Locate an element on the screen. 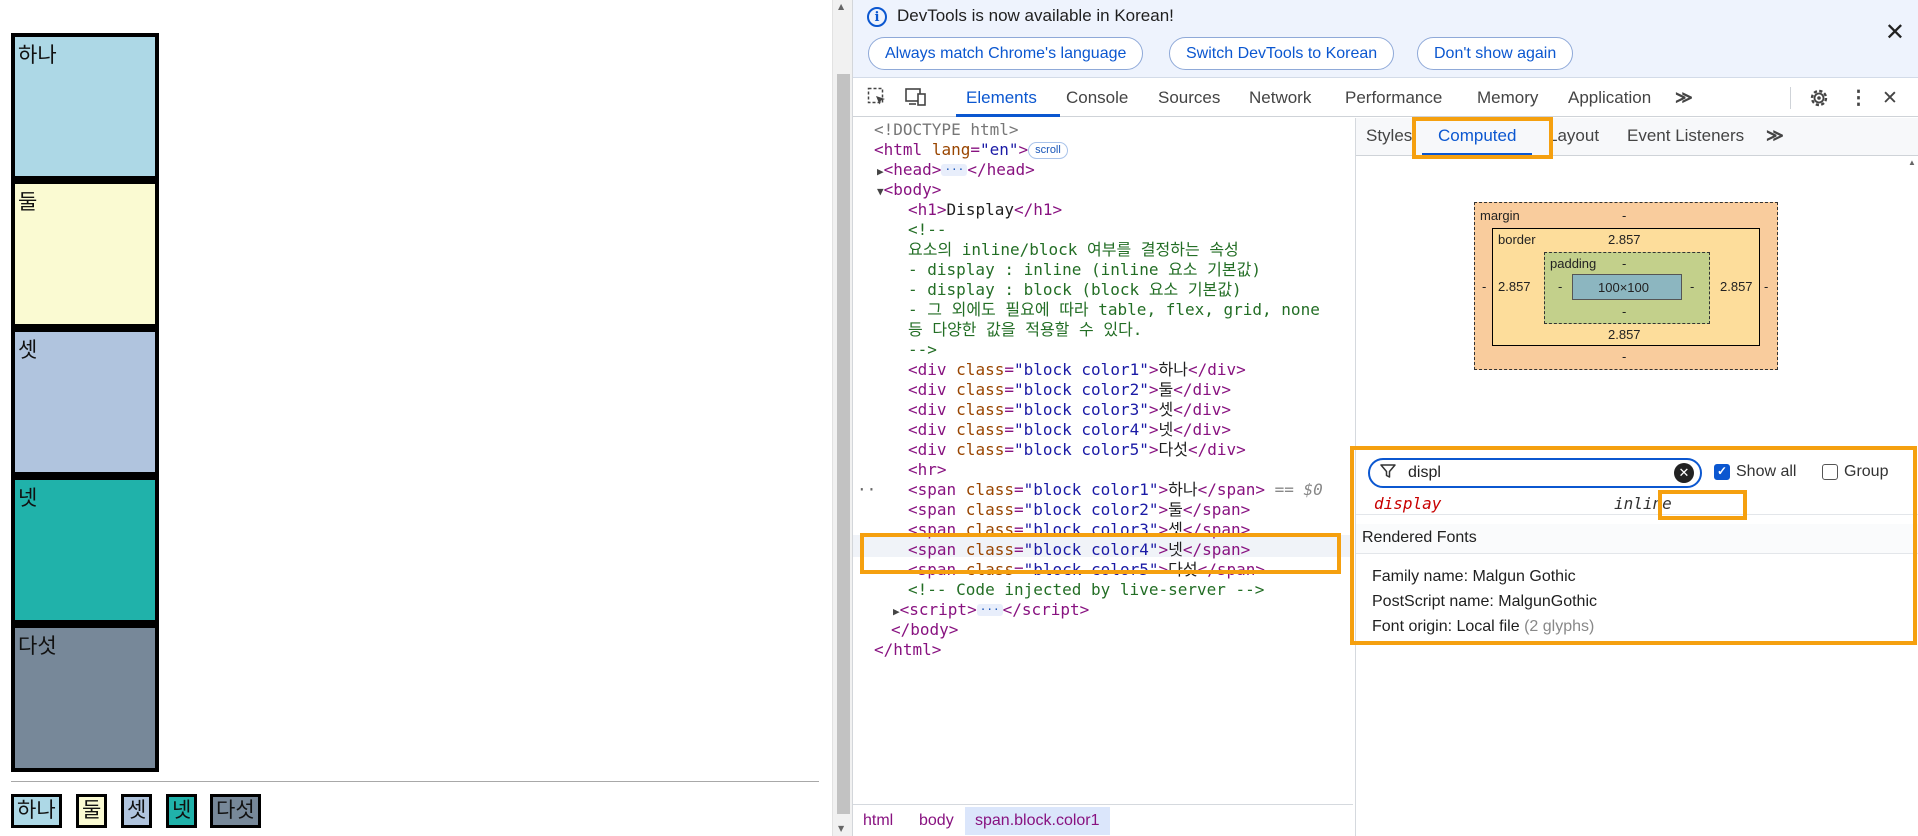  div-3-text: 셋 is located at coordinates (1166, 409).